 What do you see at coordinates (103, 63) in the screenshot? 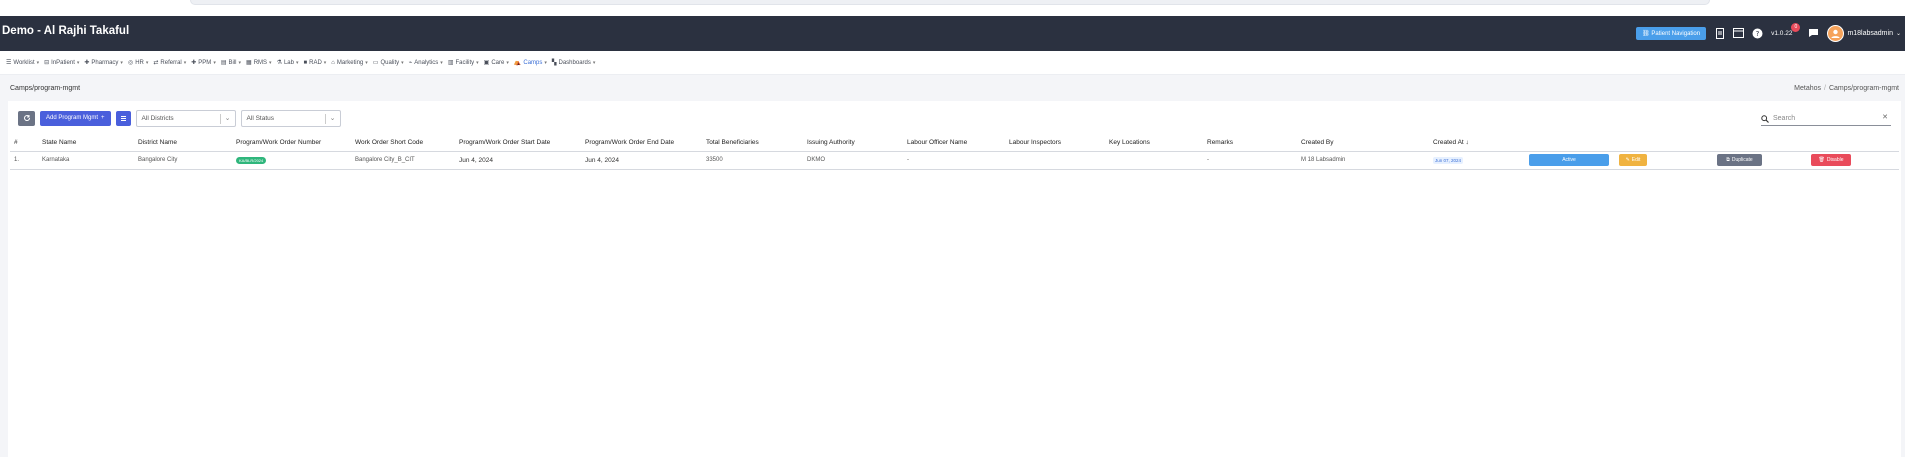
I see `menu-item-pharmacy: ✚ Pharmacy ▾` at bounding box center [103, 63].